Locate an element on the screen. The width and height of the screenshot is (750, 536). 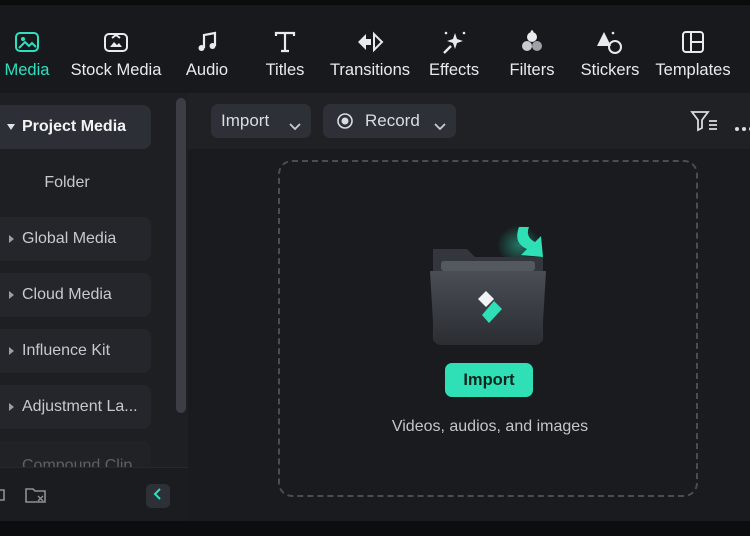
tab-templates: Templates is located at coordinates (693, 57).